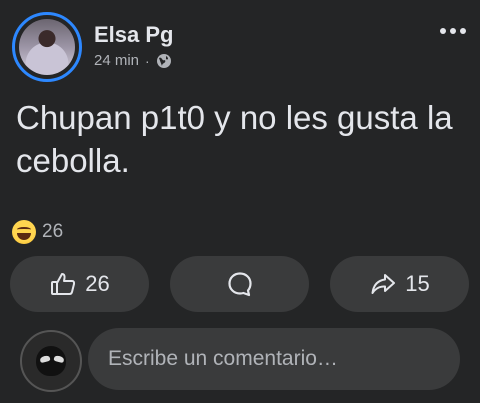 The height and width of the screenshot is (403, 480). I want to click on action-bar: 26 15, so click(239, 284).